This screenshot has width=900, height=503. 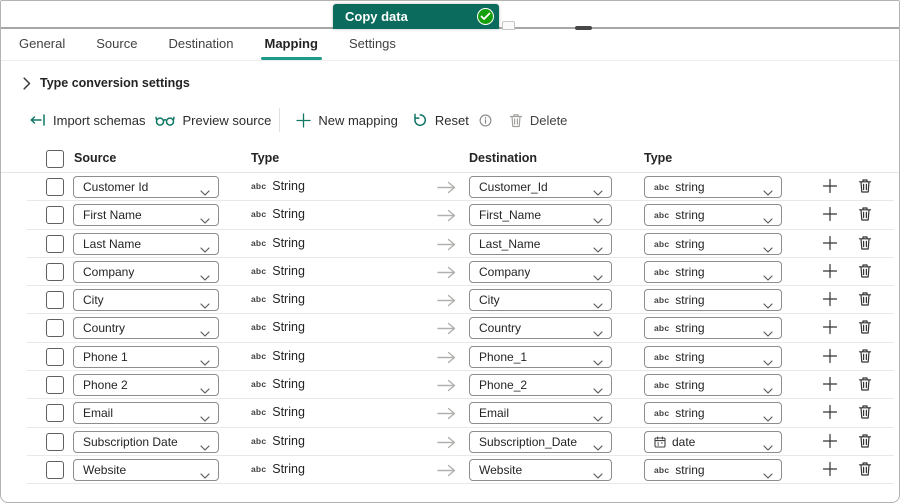 What do you see at coordinates (99, 120) in the screenshot?
I see `import-schemas-label: Import schemas` at bounding box center [99, 120].